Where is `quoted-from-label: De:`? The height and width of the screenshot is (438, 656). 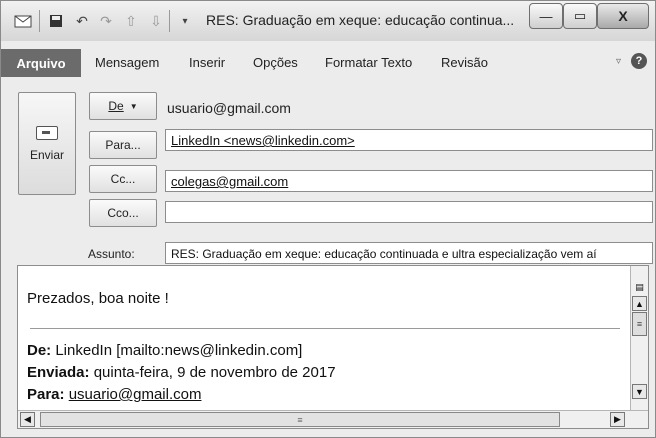
quoted-from-label: De: is located at coordinates (39, 350).